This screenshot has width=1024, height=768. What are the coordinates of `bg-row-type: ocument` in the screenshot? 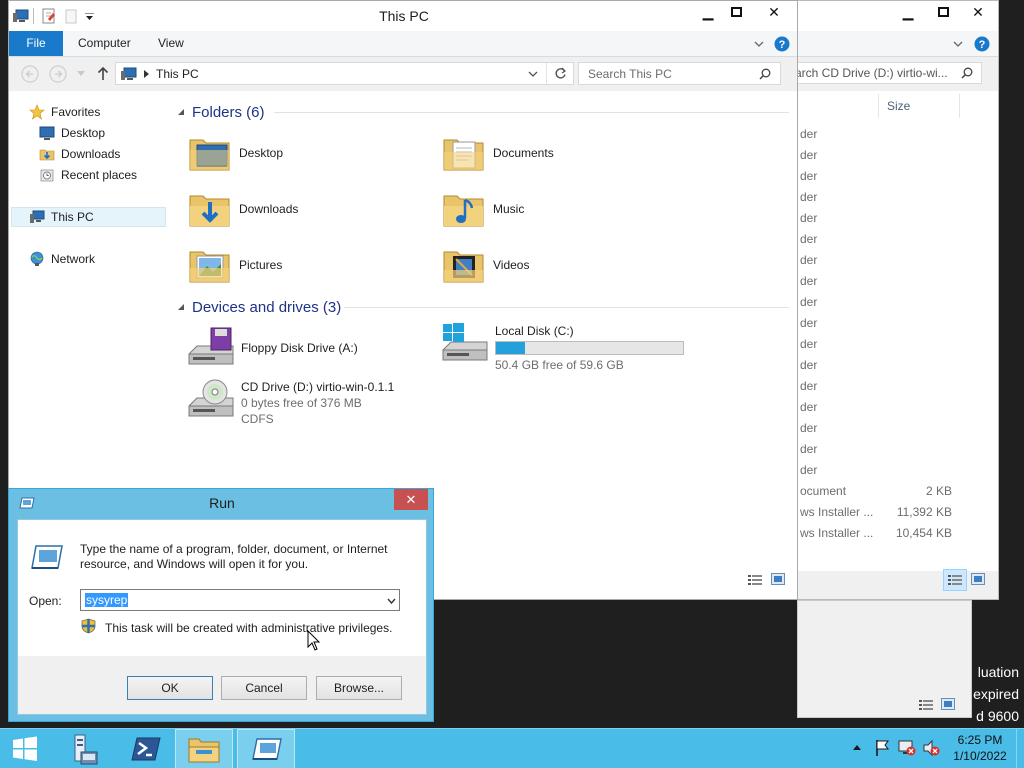 It's located at (823, 491).